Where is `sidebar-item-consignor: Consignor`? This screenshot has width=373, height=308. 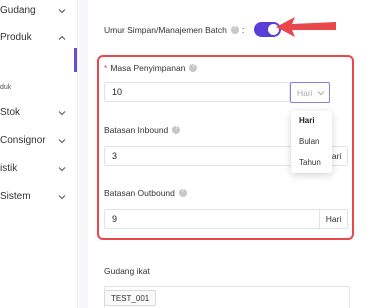
sidebar-item-consignor: Consignor is located at coordinates (39, 141).